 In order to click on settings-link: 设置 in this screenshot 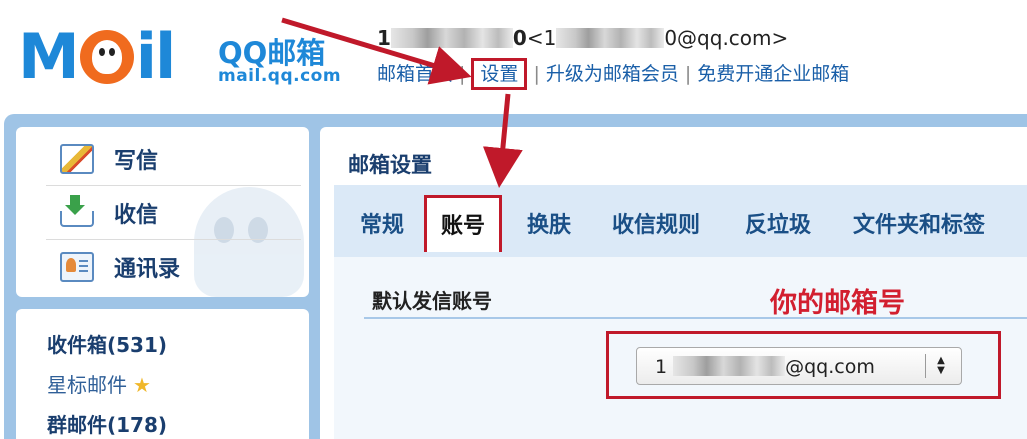, I will do `click(499, 74)`.